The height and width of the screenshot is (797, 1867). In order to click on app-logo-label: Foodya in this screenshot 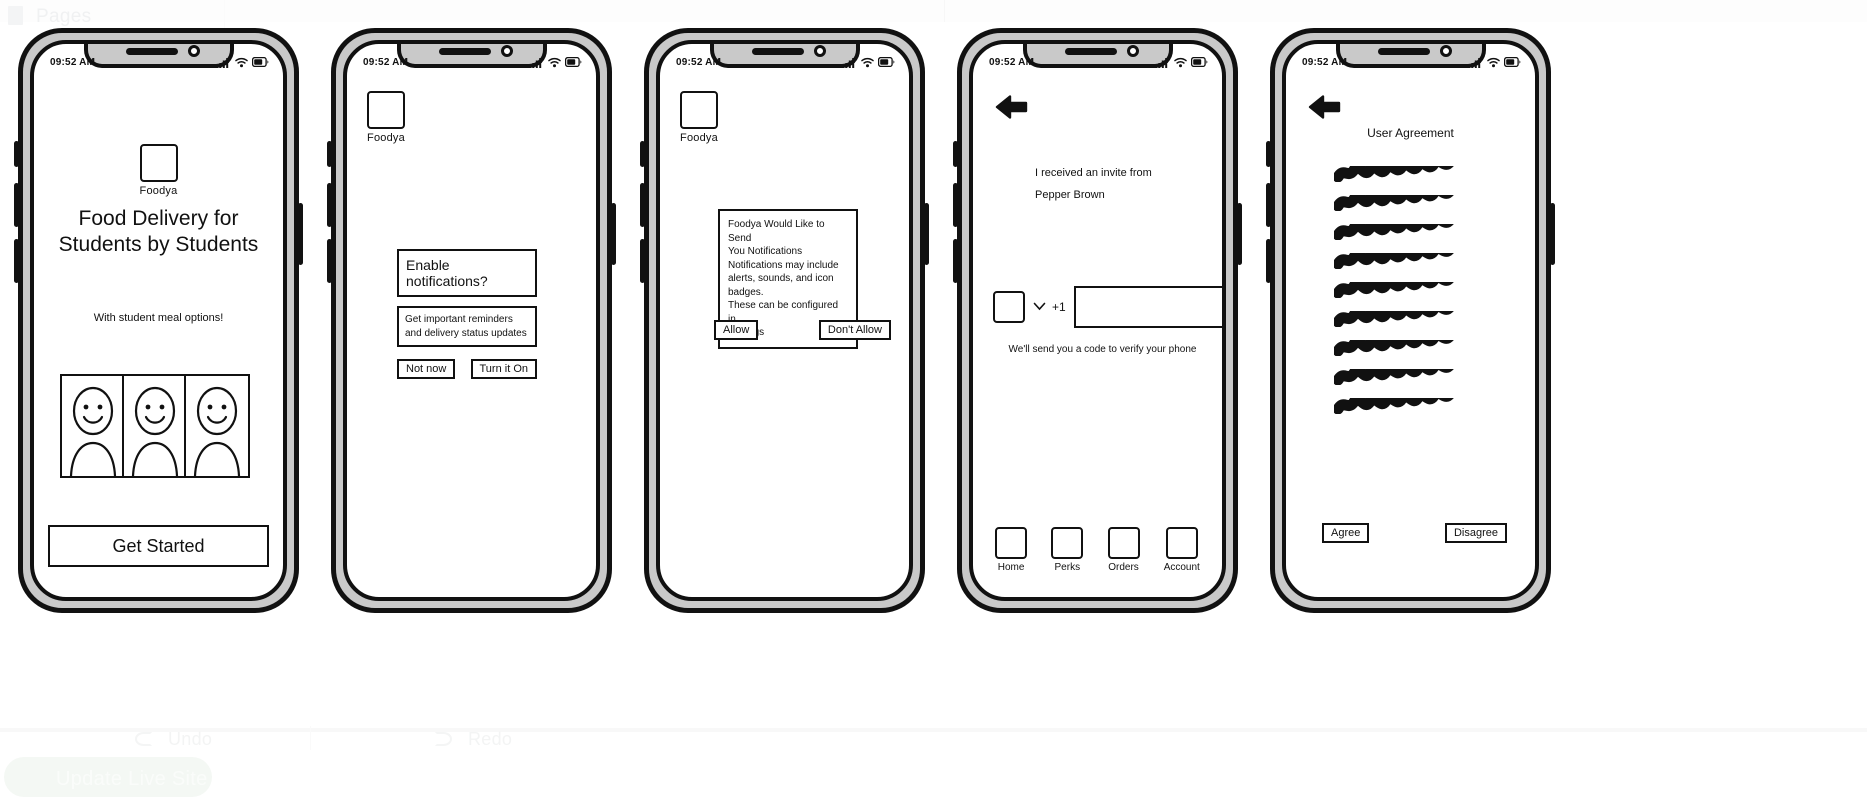, I will do `click(699, 138)`.